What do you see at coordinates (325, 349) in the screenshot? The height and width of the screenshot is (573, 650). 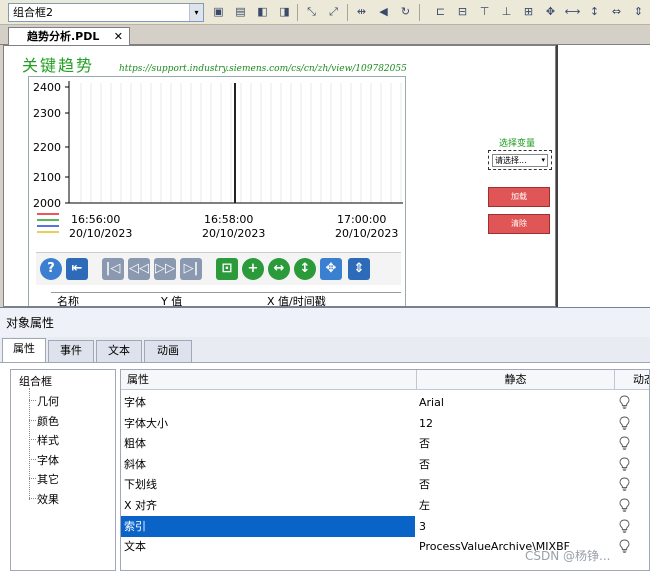 I see `properties-tabs: 属性 事件 文本 动画` at bounding box center [325, 349].